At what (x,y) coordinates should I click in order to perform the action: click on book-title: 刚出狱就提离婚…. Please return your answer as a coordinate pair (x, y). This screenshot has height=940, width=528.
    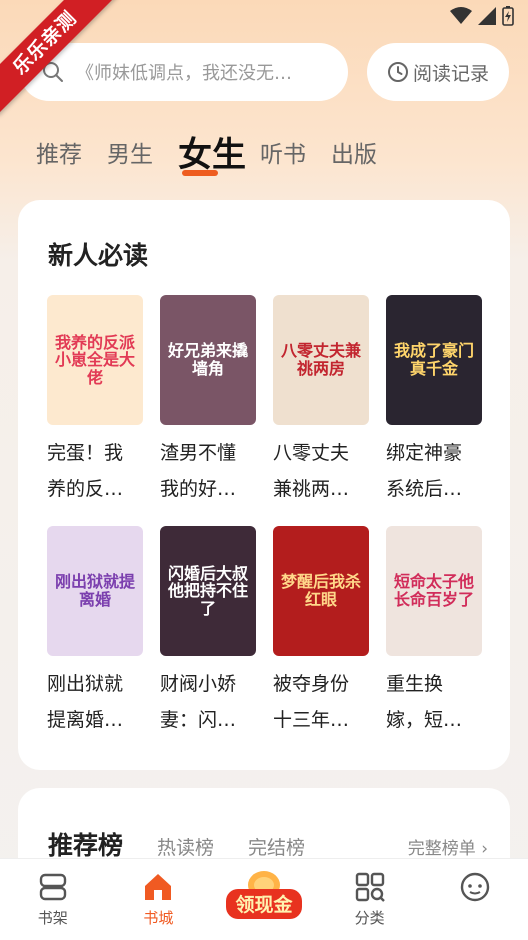
    Looking at the image, I should click on (95, 702).